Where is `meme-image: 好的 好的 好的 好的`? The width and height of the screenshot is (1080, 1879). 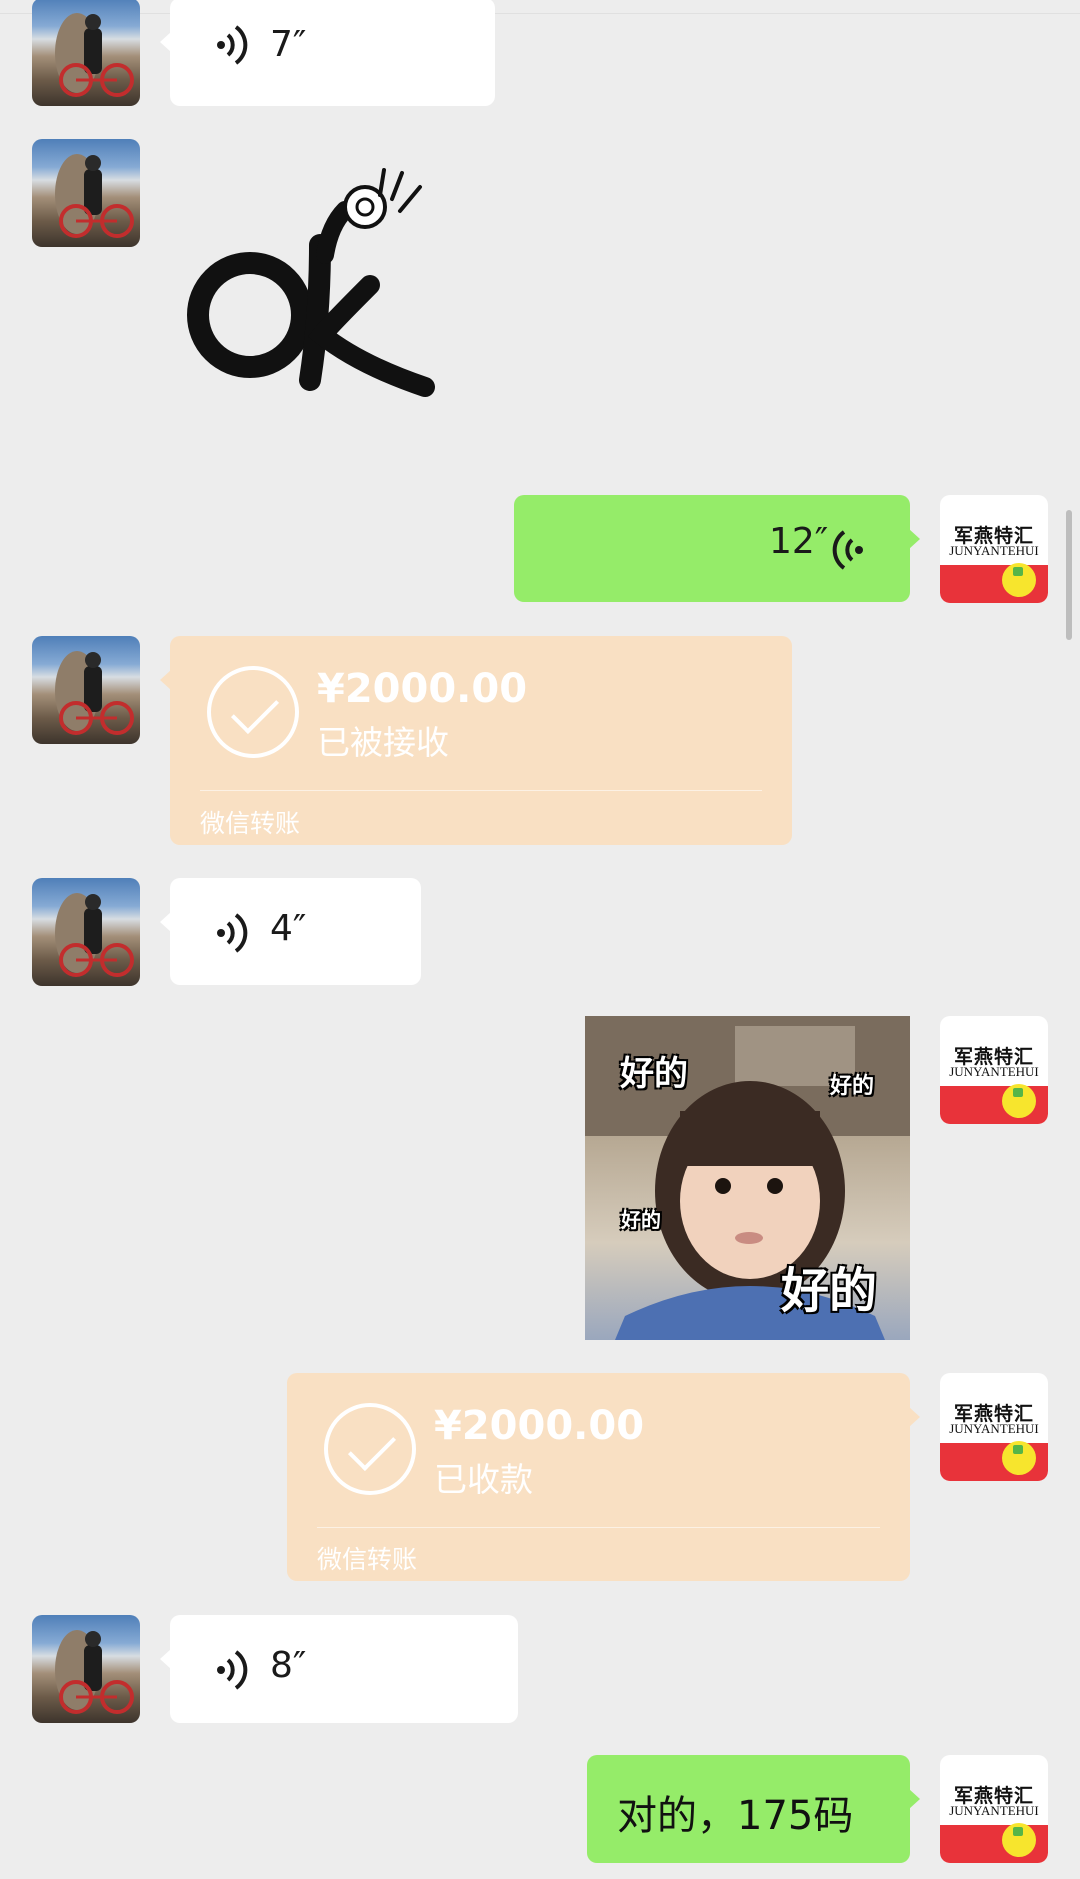 meme-image: 好的 好的 好的 好的 is located at coordinates (747, 1178).